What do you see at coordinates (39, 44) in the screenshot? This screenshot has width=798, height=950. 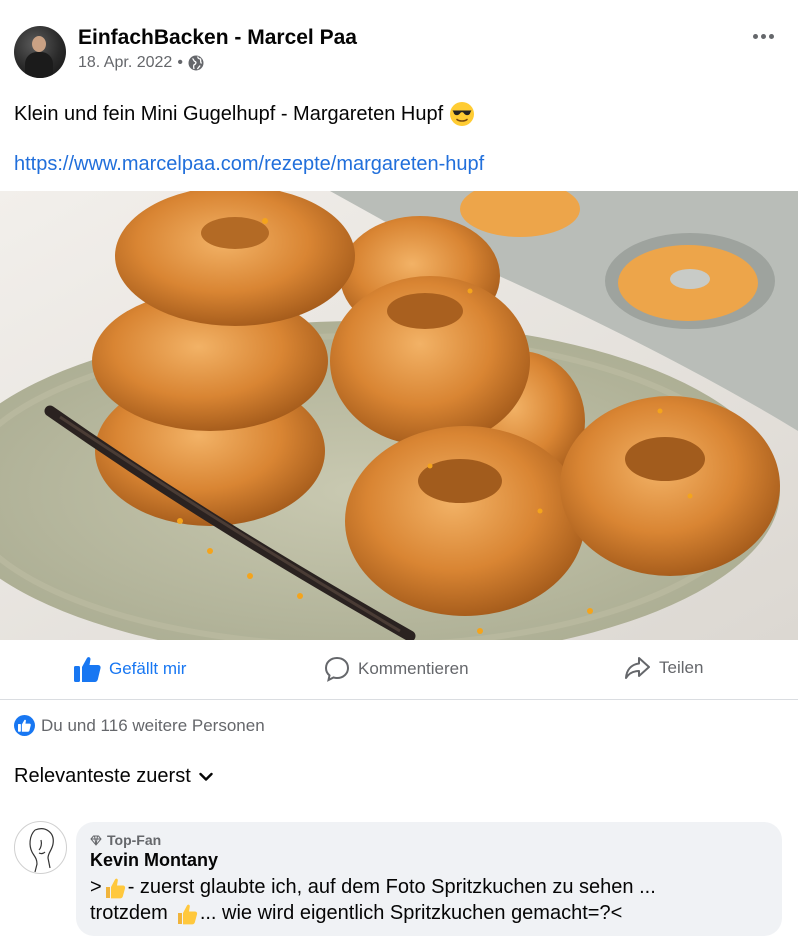 I see `avatar-head` at bounding box center [39, 44].